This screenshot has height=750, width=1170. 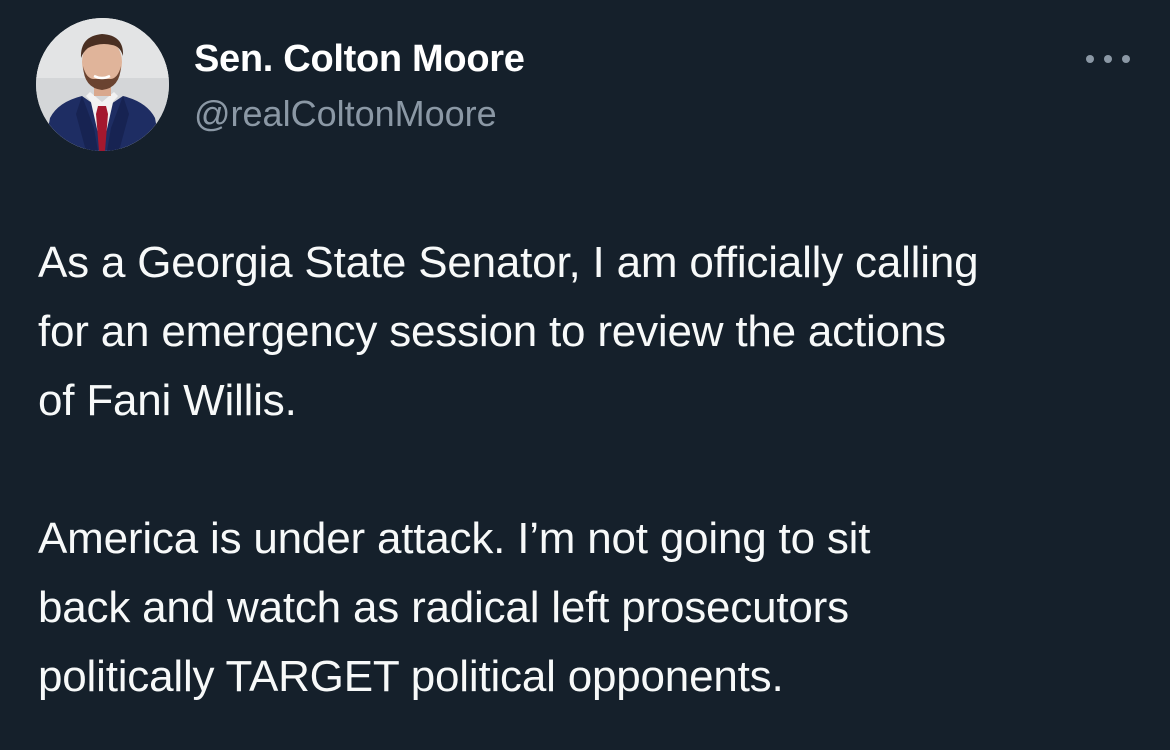 I want to click on avatar, so click(x=102, y=84).